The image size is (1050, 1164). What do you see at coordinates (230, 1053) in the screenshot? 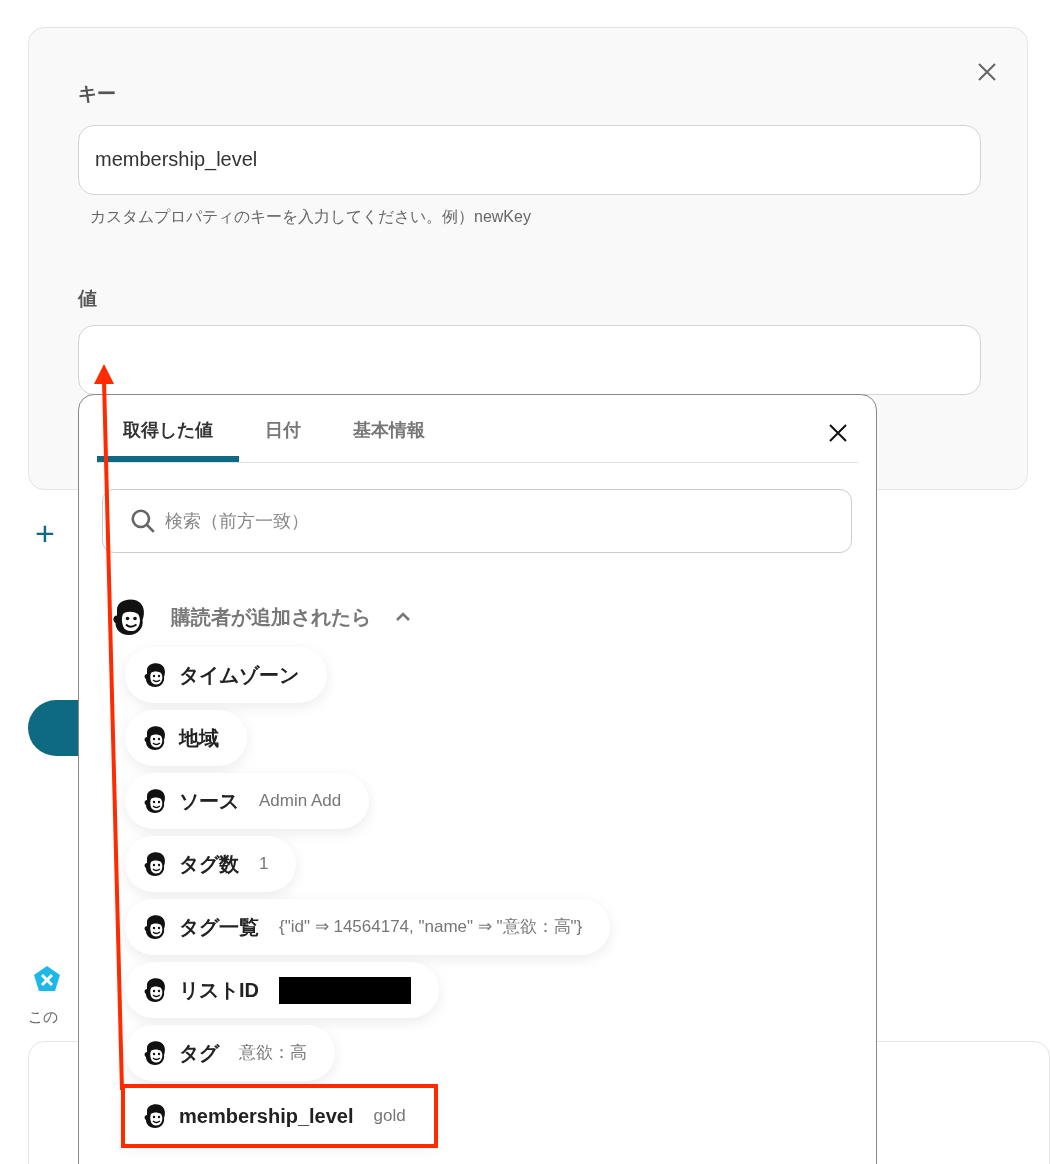
I see `value-chip: タグ 意欲：高` at bounding box center [230, 1053].